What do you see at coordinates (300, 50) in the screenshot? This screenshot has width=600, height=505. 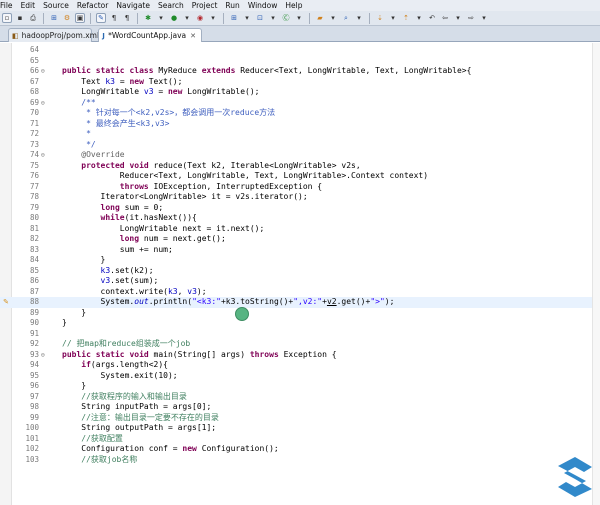 I see `code-line: 64` at bounding box center [300, 50].